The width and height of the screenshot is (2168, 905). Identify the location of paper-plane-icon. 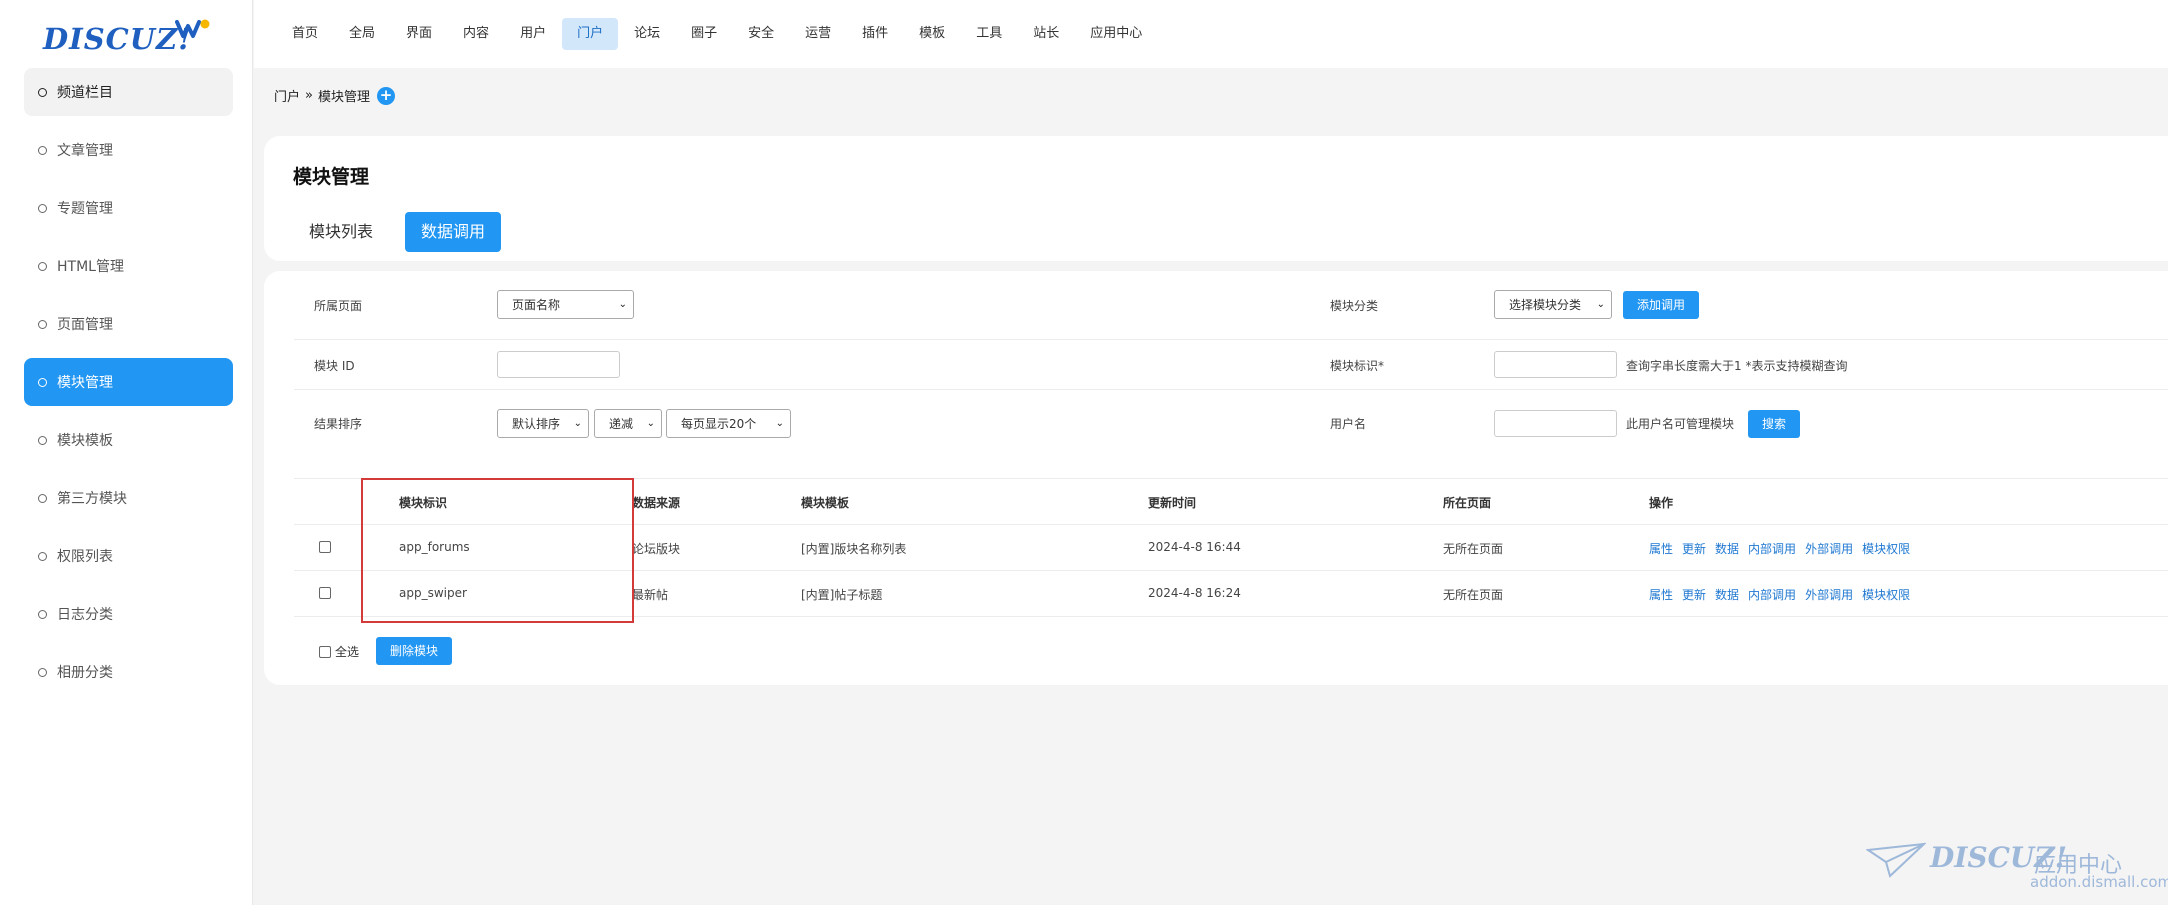
(1896, 860).